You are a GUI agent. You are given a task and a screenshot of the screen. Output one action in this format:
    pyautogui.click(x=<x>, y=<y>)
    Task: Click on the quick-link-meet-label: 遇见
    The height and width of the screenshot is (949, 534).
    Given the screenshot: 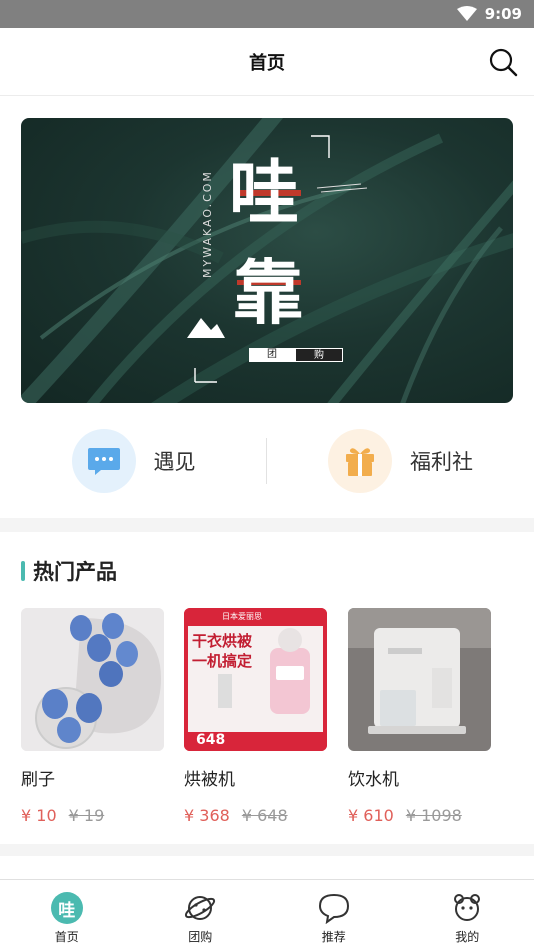 What is the action you would take?
    pyautogui.click(x=174, y=462)
    